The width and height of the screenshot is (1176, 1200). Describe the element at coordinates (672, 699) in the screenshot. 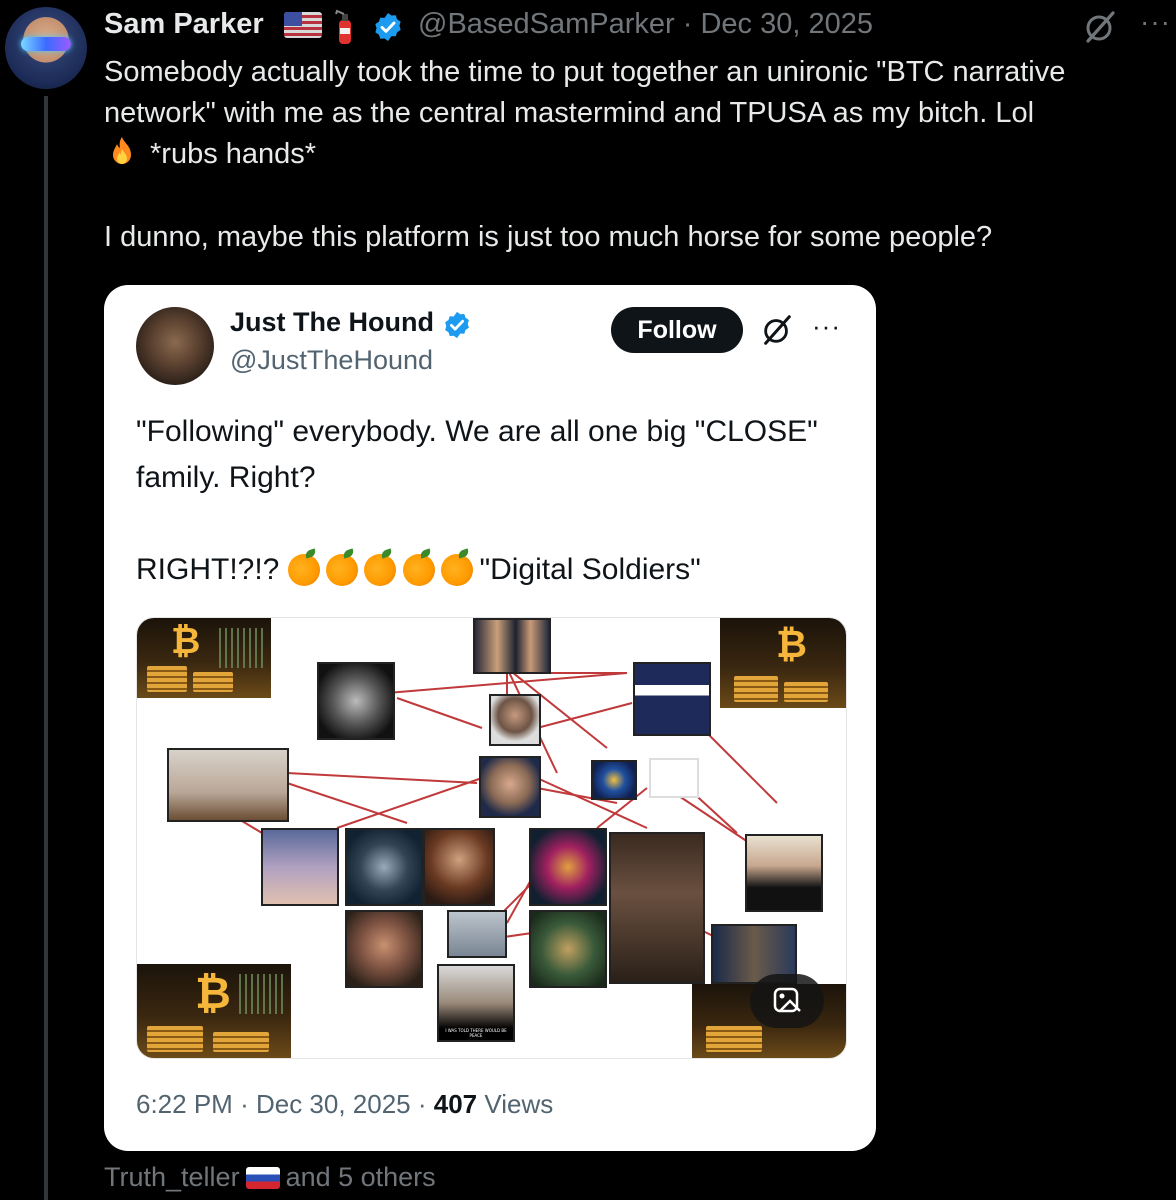

I see `network-node-bukele-photo` at that location.